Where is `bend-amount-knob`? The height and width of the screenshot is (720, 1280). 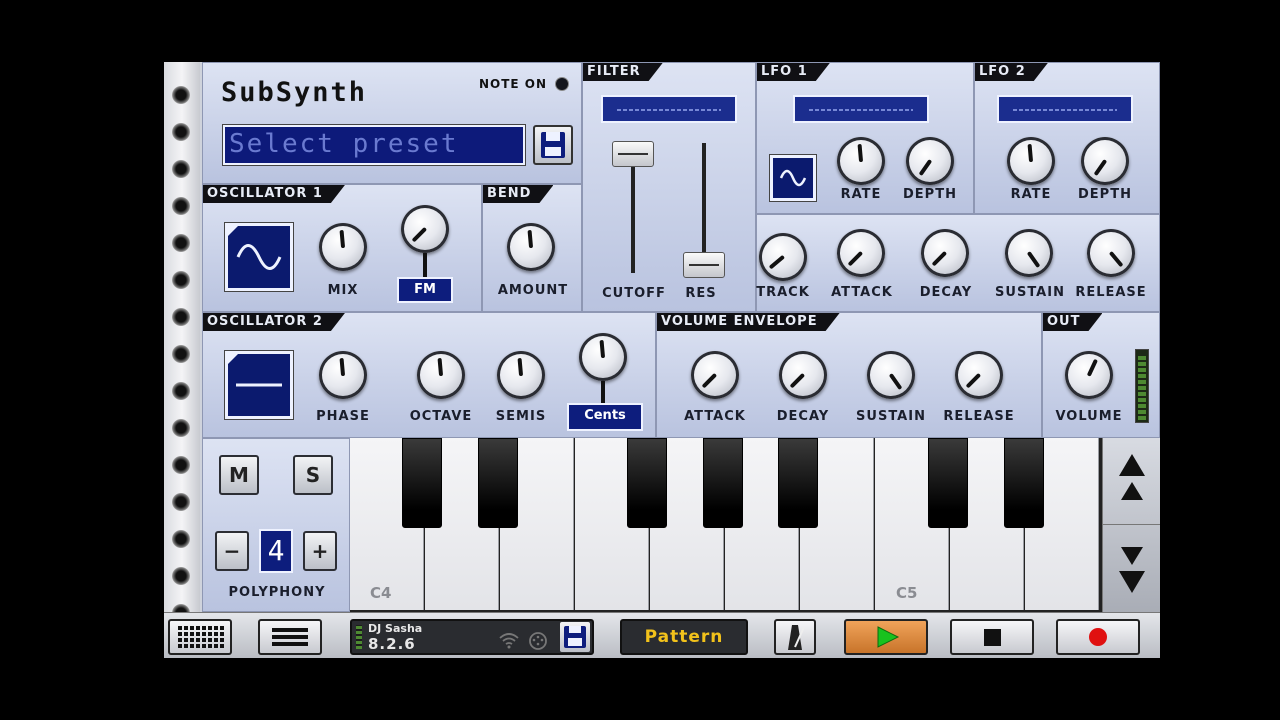 bend-amount-knob is located at coordinates (531, 247).